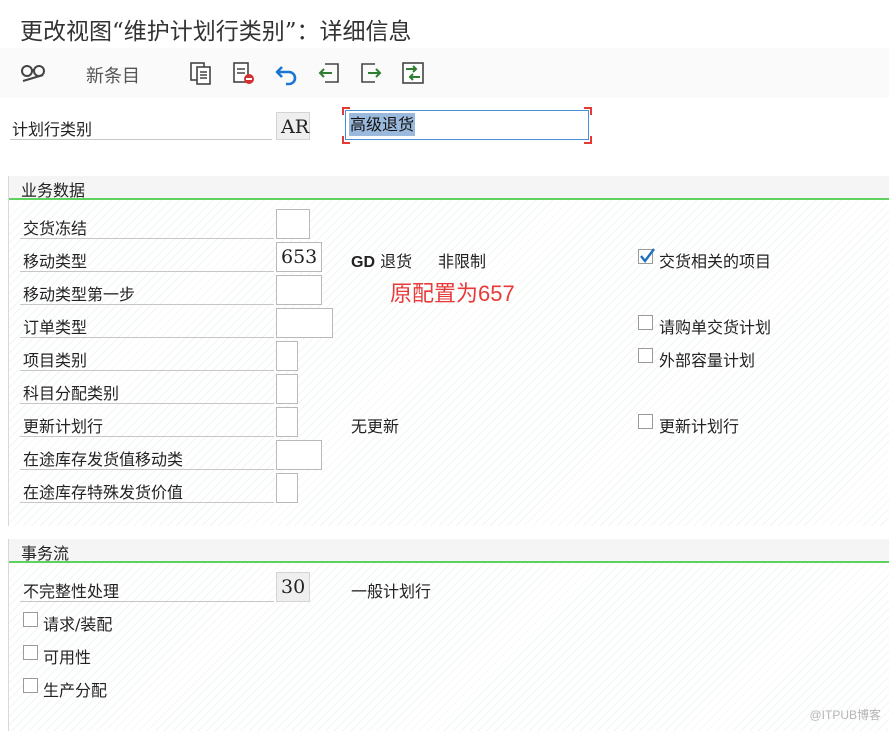 This screenshot has height=731, width=889. I want to click on incompletion-input: 30, so click(293, 587).